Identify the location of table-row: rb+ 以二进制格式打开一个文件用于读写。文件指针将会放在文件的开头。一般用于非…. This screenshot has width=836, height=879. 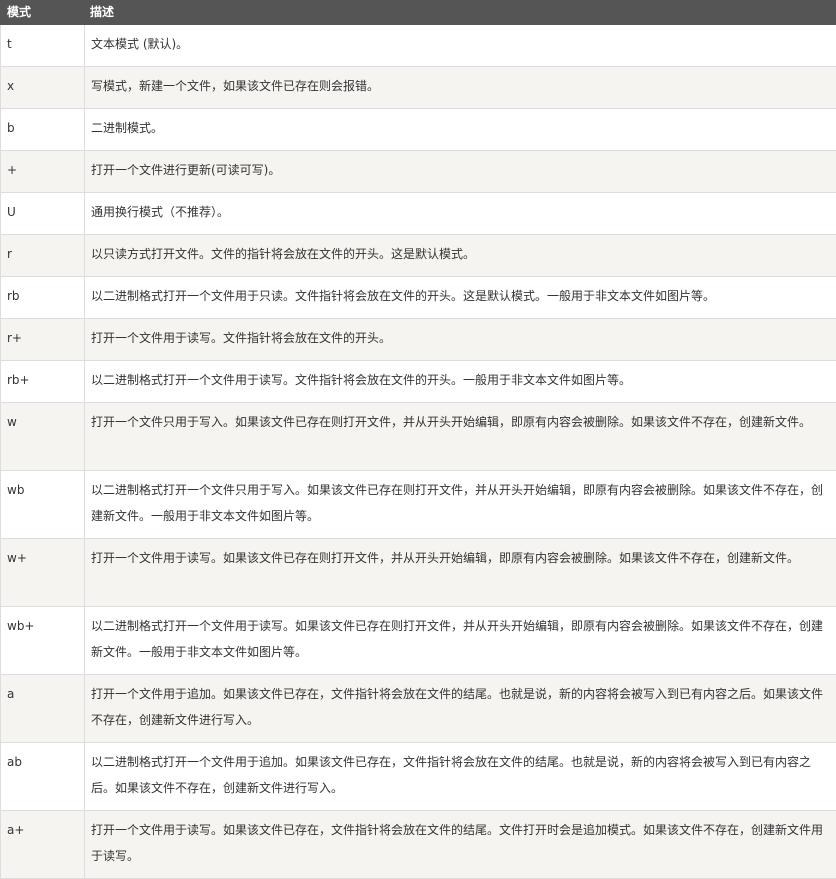
(418, 382).